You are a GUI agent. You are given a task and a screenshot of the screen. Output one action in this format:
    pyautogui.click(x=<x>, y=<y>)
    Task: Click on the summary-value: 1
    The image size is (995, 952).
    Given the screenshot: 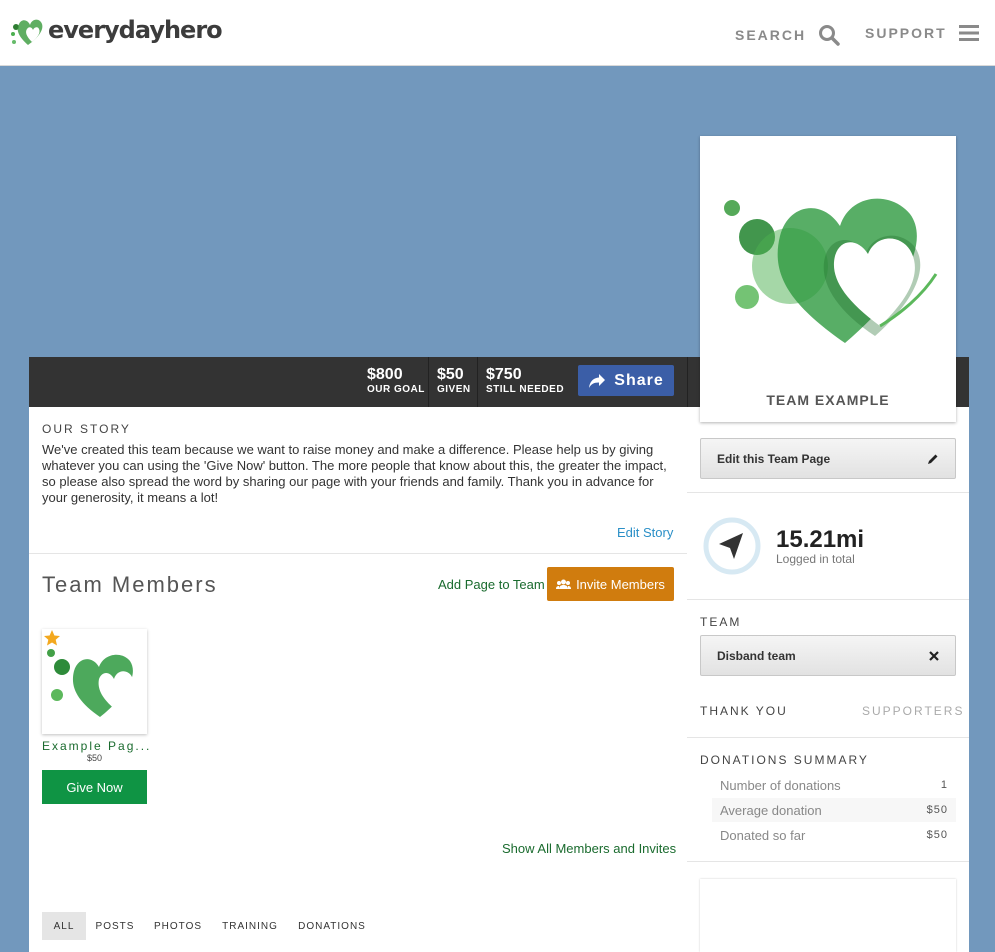 What is the action you would take?
    pyautogui.click(x=944, y=785)
    